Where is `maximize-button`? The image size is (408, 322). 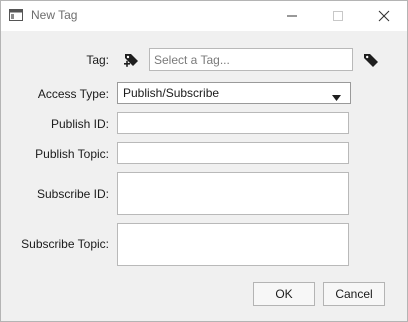
maximize-button is located at coordinates (338, 16).